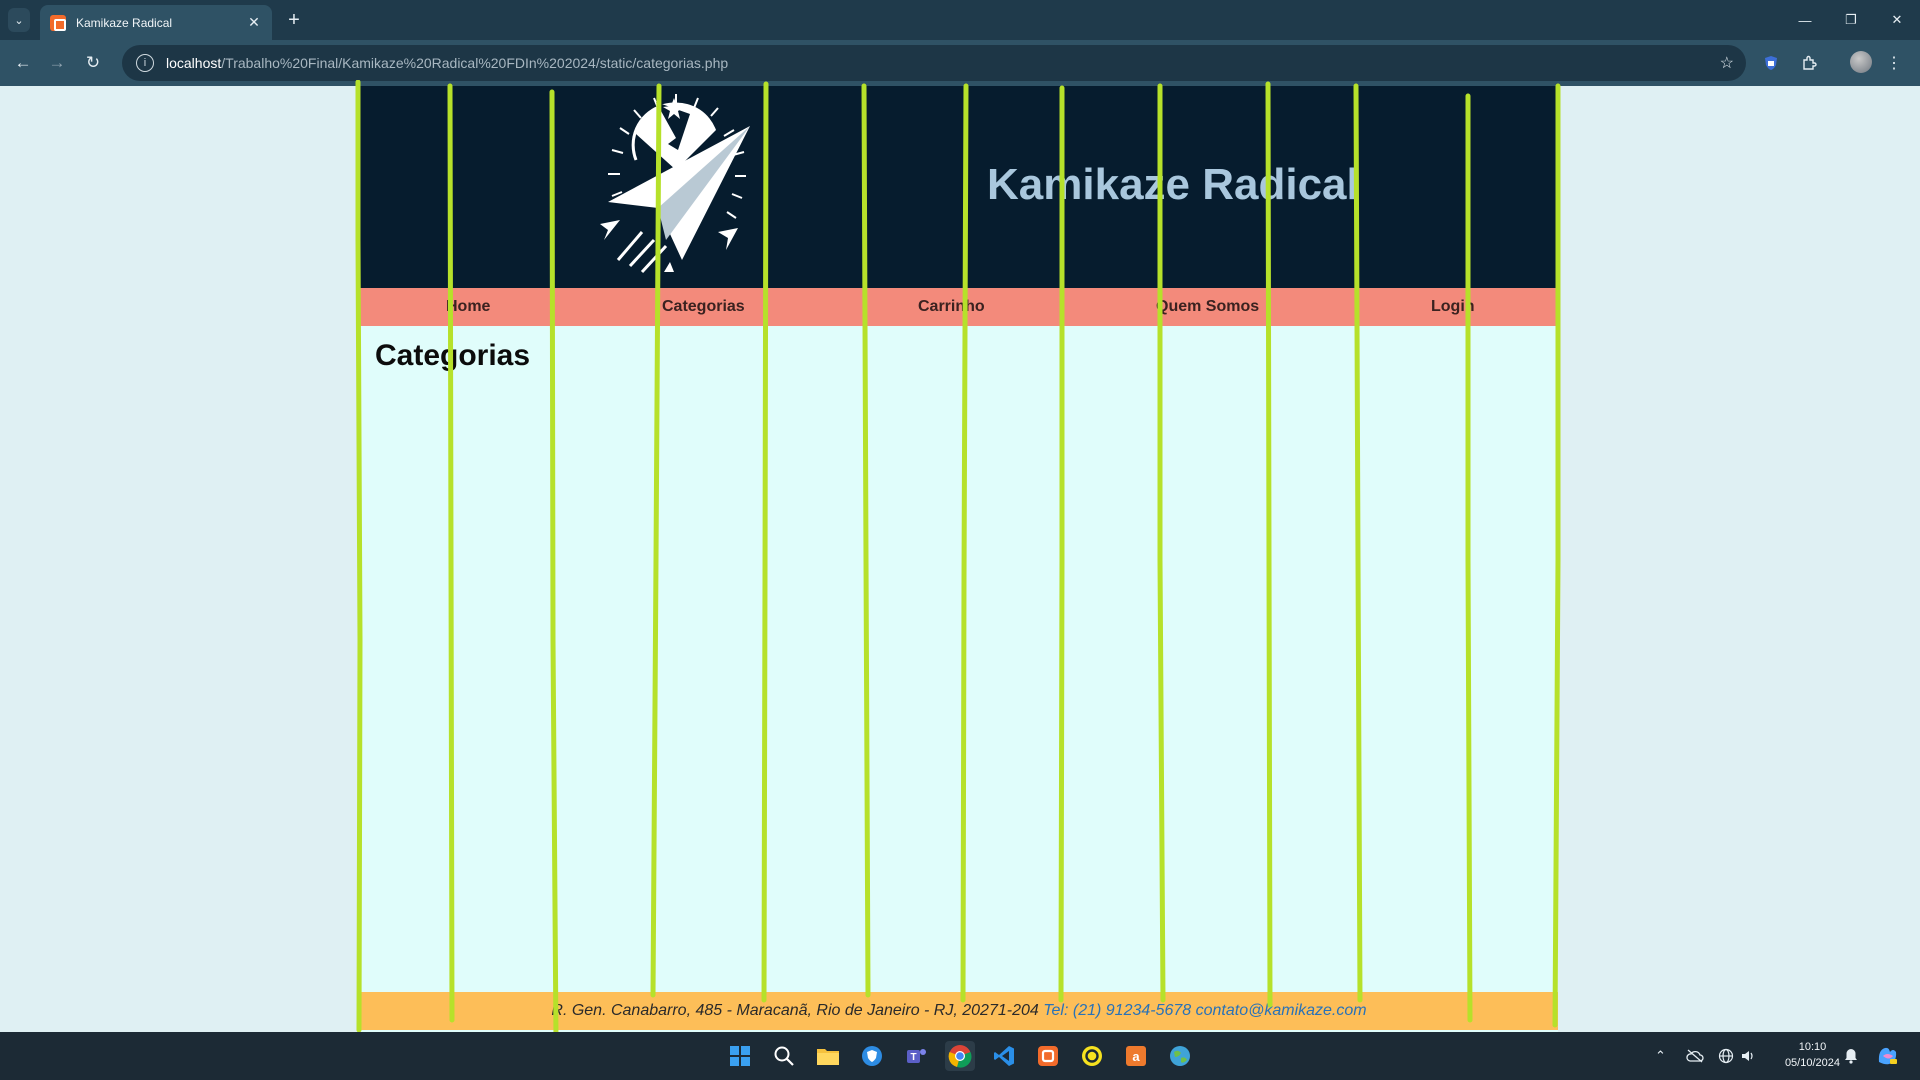  What do you see at coordinates (1812, 1055) in the screenshot?
I see `system-clock: 10:10 05/10/2024` at bounding box center [1812, 1055].